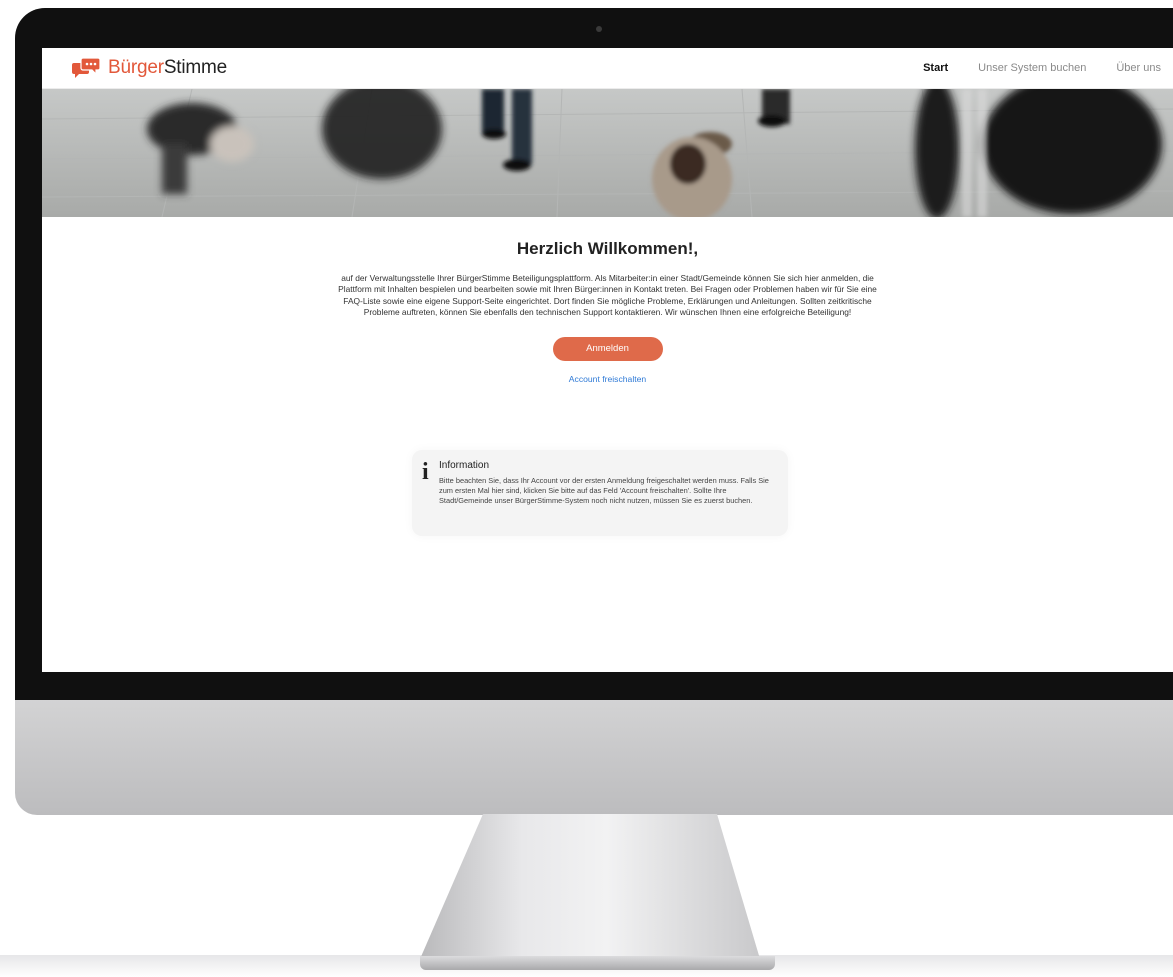 This screenshot has height=977, width=1173. What do you see at coordinates (607, 248) in the screenshot?
I see `page-title: Herzlich Willkommen!,` at bounding box center [607, 248].